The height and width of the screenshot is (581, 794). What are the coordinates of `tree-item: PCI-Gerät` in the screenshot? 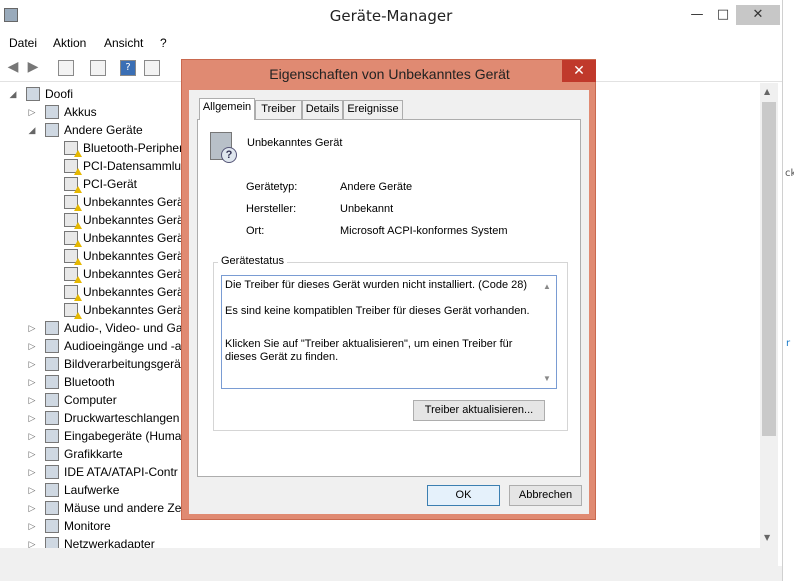 It's located at (92, 184).